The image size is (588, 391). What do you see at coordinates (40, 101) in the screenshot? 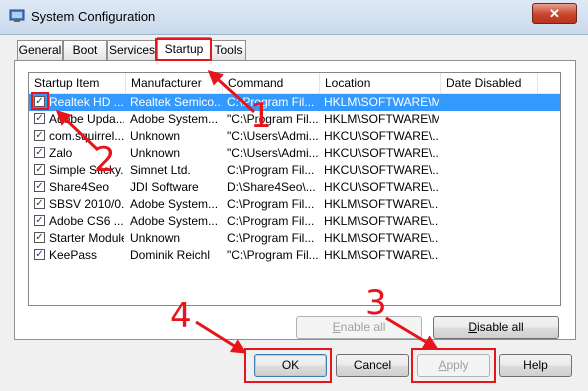
I see `checkbox-highlight` at bounding box center [40, 101].